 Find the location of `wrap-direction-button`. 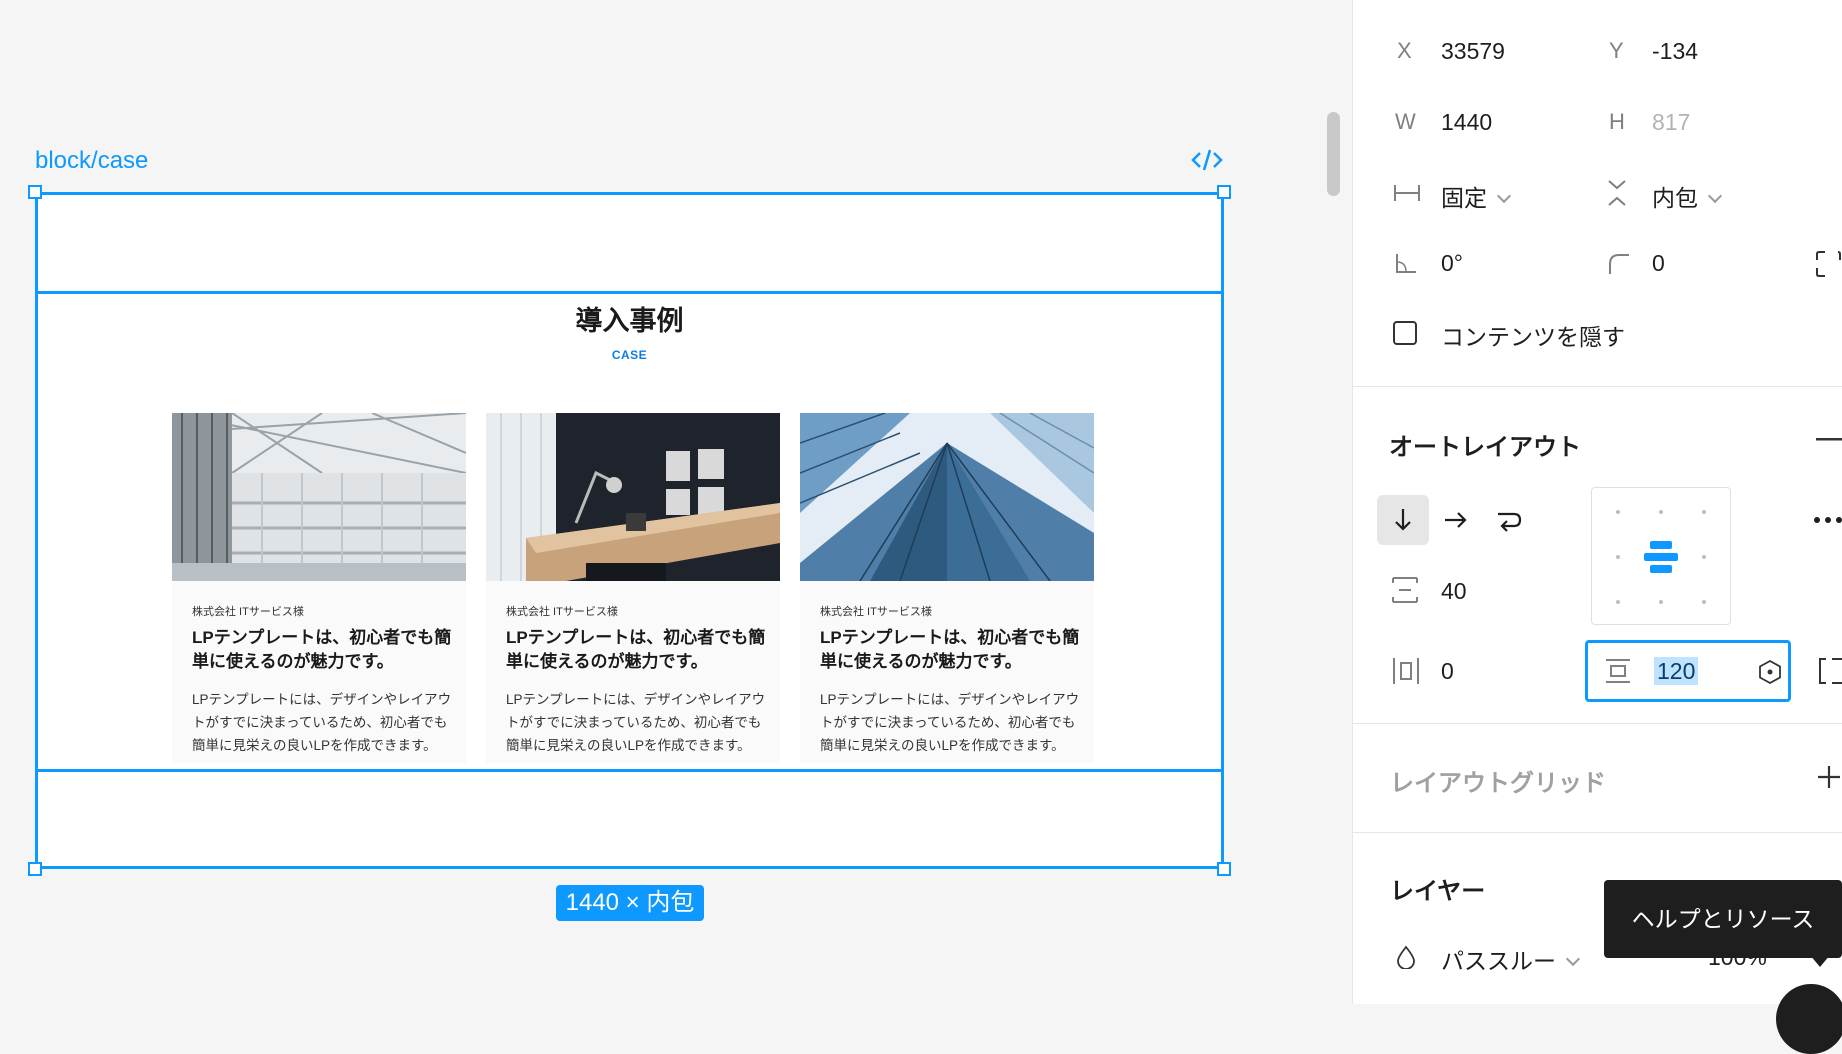

wrap-direction-button is located at coordinates (1509, 520).